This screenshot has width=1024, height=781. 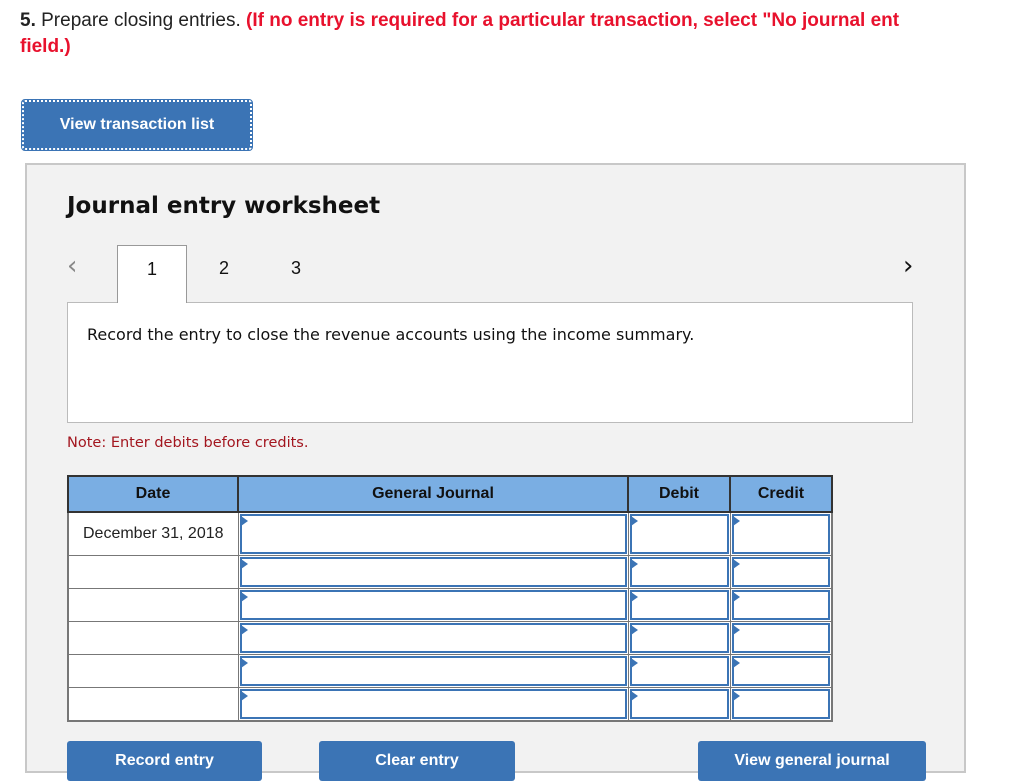 What do you see at coordinates (152, 274) in the screenshot?
I see `tab-1: 1` at bounding box center [152, 274].